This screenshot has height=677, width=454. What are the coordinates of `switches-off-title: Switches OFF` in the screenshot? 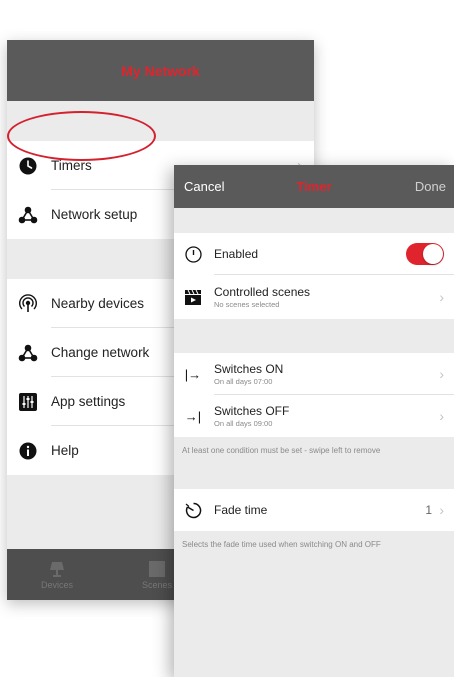 It's located at (252, 411).